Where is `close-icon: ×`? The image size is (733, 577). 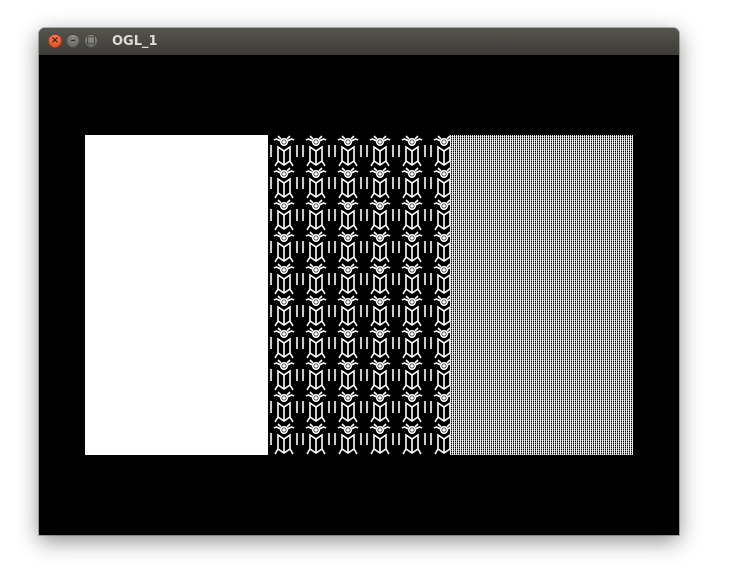 close-icon: × is located at coordinates (55, 40).